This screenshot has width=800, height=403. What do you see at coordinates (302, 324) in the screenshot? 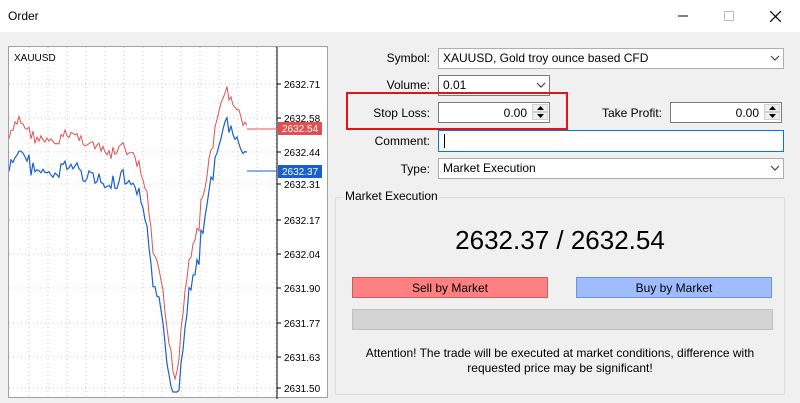
I see `price-axis-label: 2631.77` at bounding box center [302, 324].